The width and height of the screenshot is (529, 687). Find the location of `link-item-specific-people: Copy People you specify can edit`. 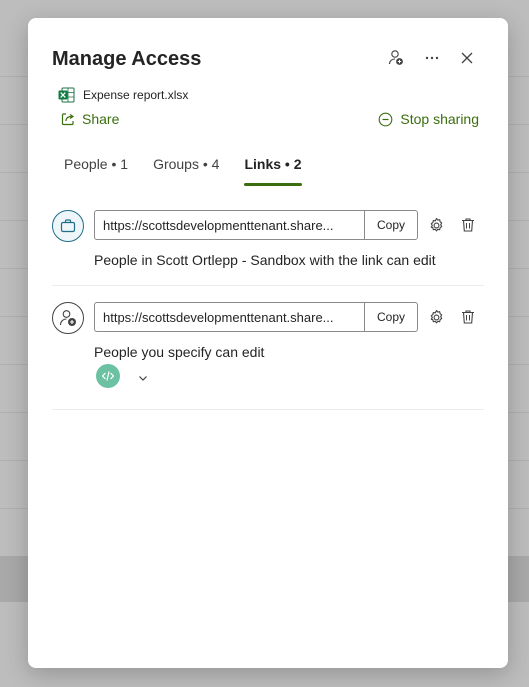

link-item-specific-people: Copy People you specify can edit is located at coordinates (268, 356).